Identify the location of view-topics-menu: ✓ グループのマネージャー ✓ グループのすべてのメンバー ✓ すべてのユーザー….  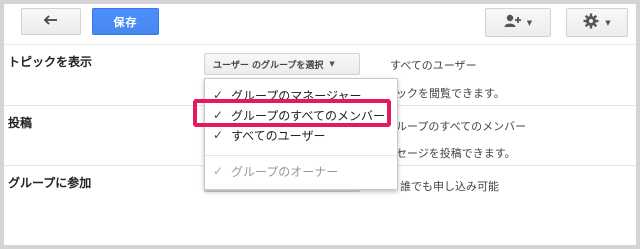
(301, 134).